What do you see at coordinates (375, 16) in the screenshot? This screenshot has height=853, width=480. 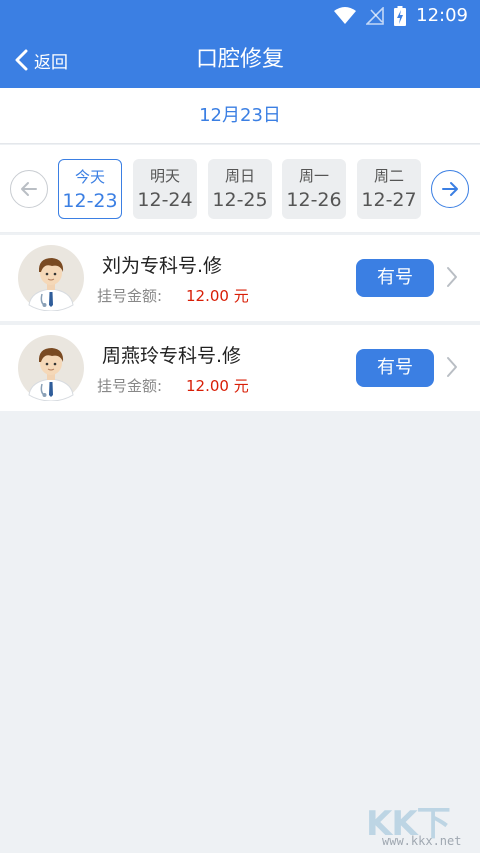 I see `no-signal-icon` at bounding box center [375, 16].